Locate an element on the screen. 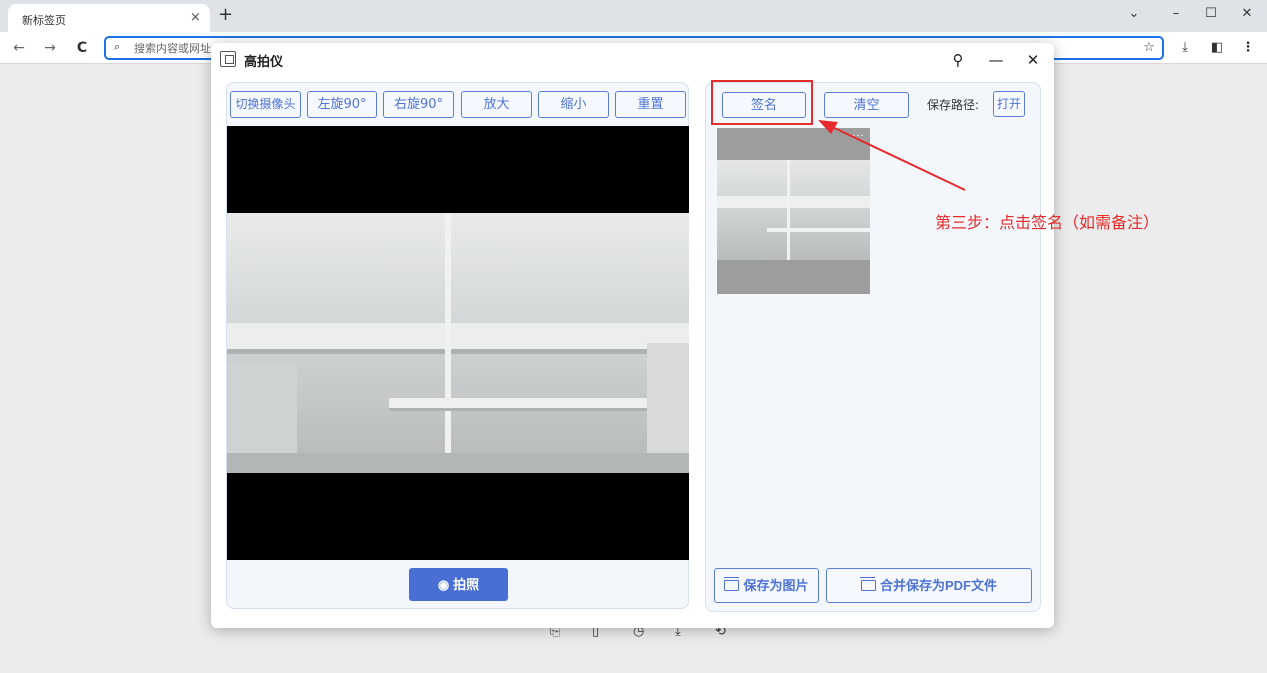 Image resolution: width=1267 pixels, height=673 pixels. window-maximize-button: ☐ is located at coordinates (1211, 14).